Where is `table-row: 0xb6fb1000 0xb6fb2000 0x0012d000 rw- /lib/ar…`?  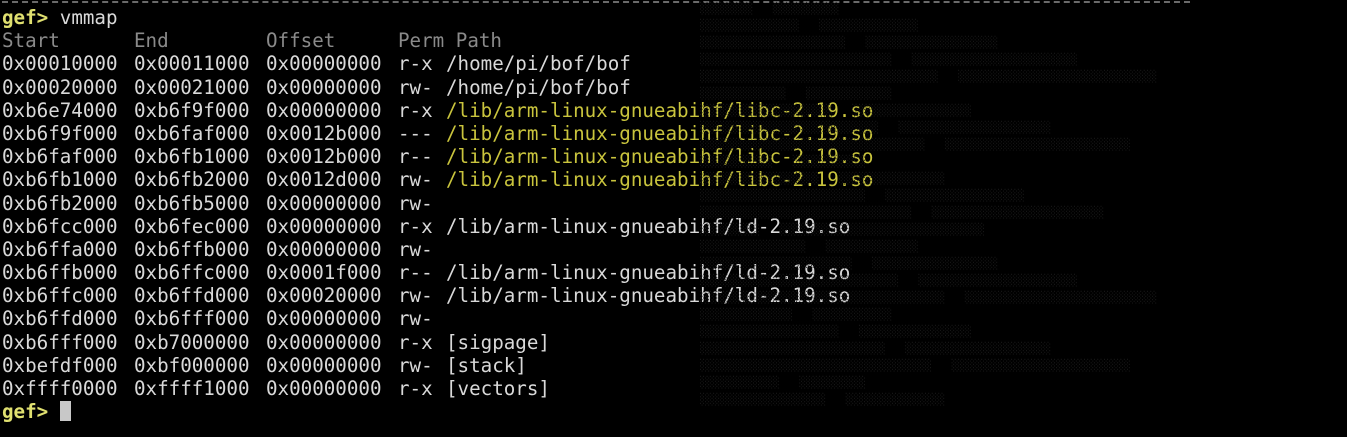
table-row: 0xb6fb1000 0xb6fb2000 0x0012d000 rw- /lib/ar… is located at coordinates (674, 179).